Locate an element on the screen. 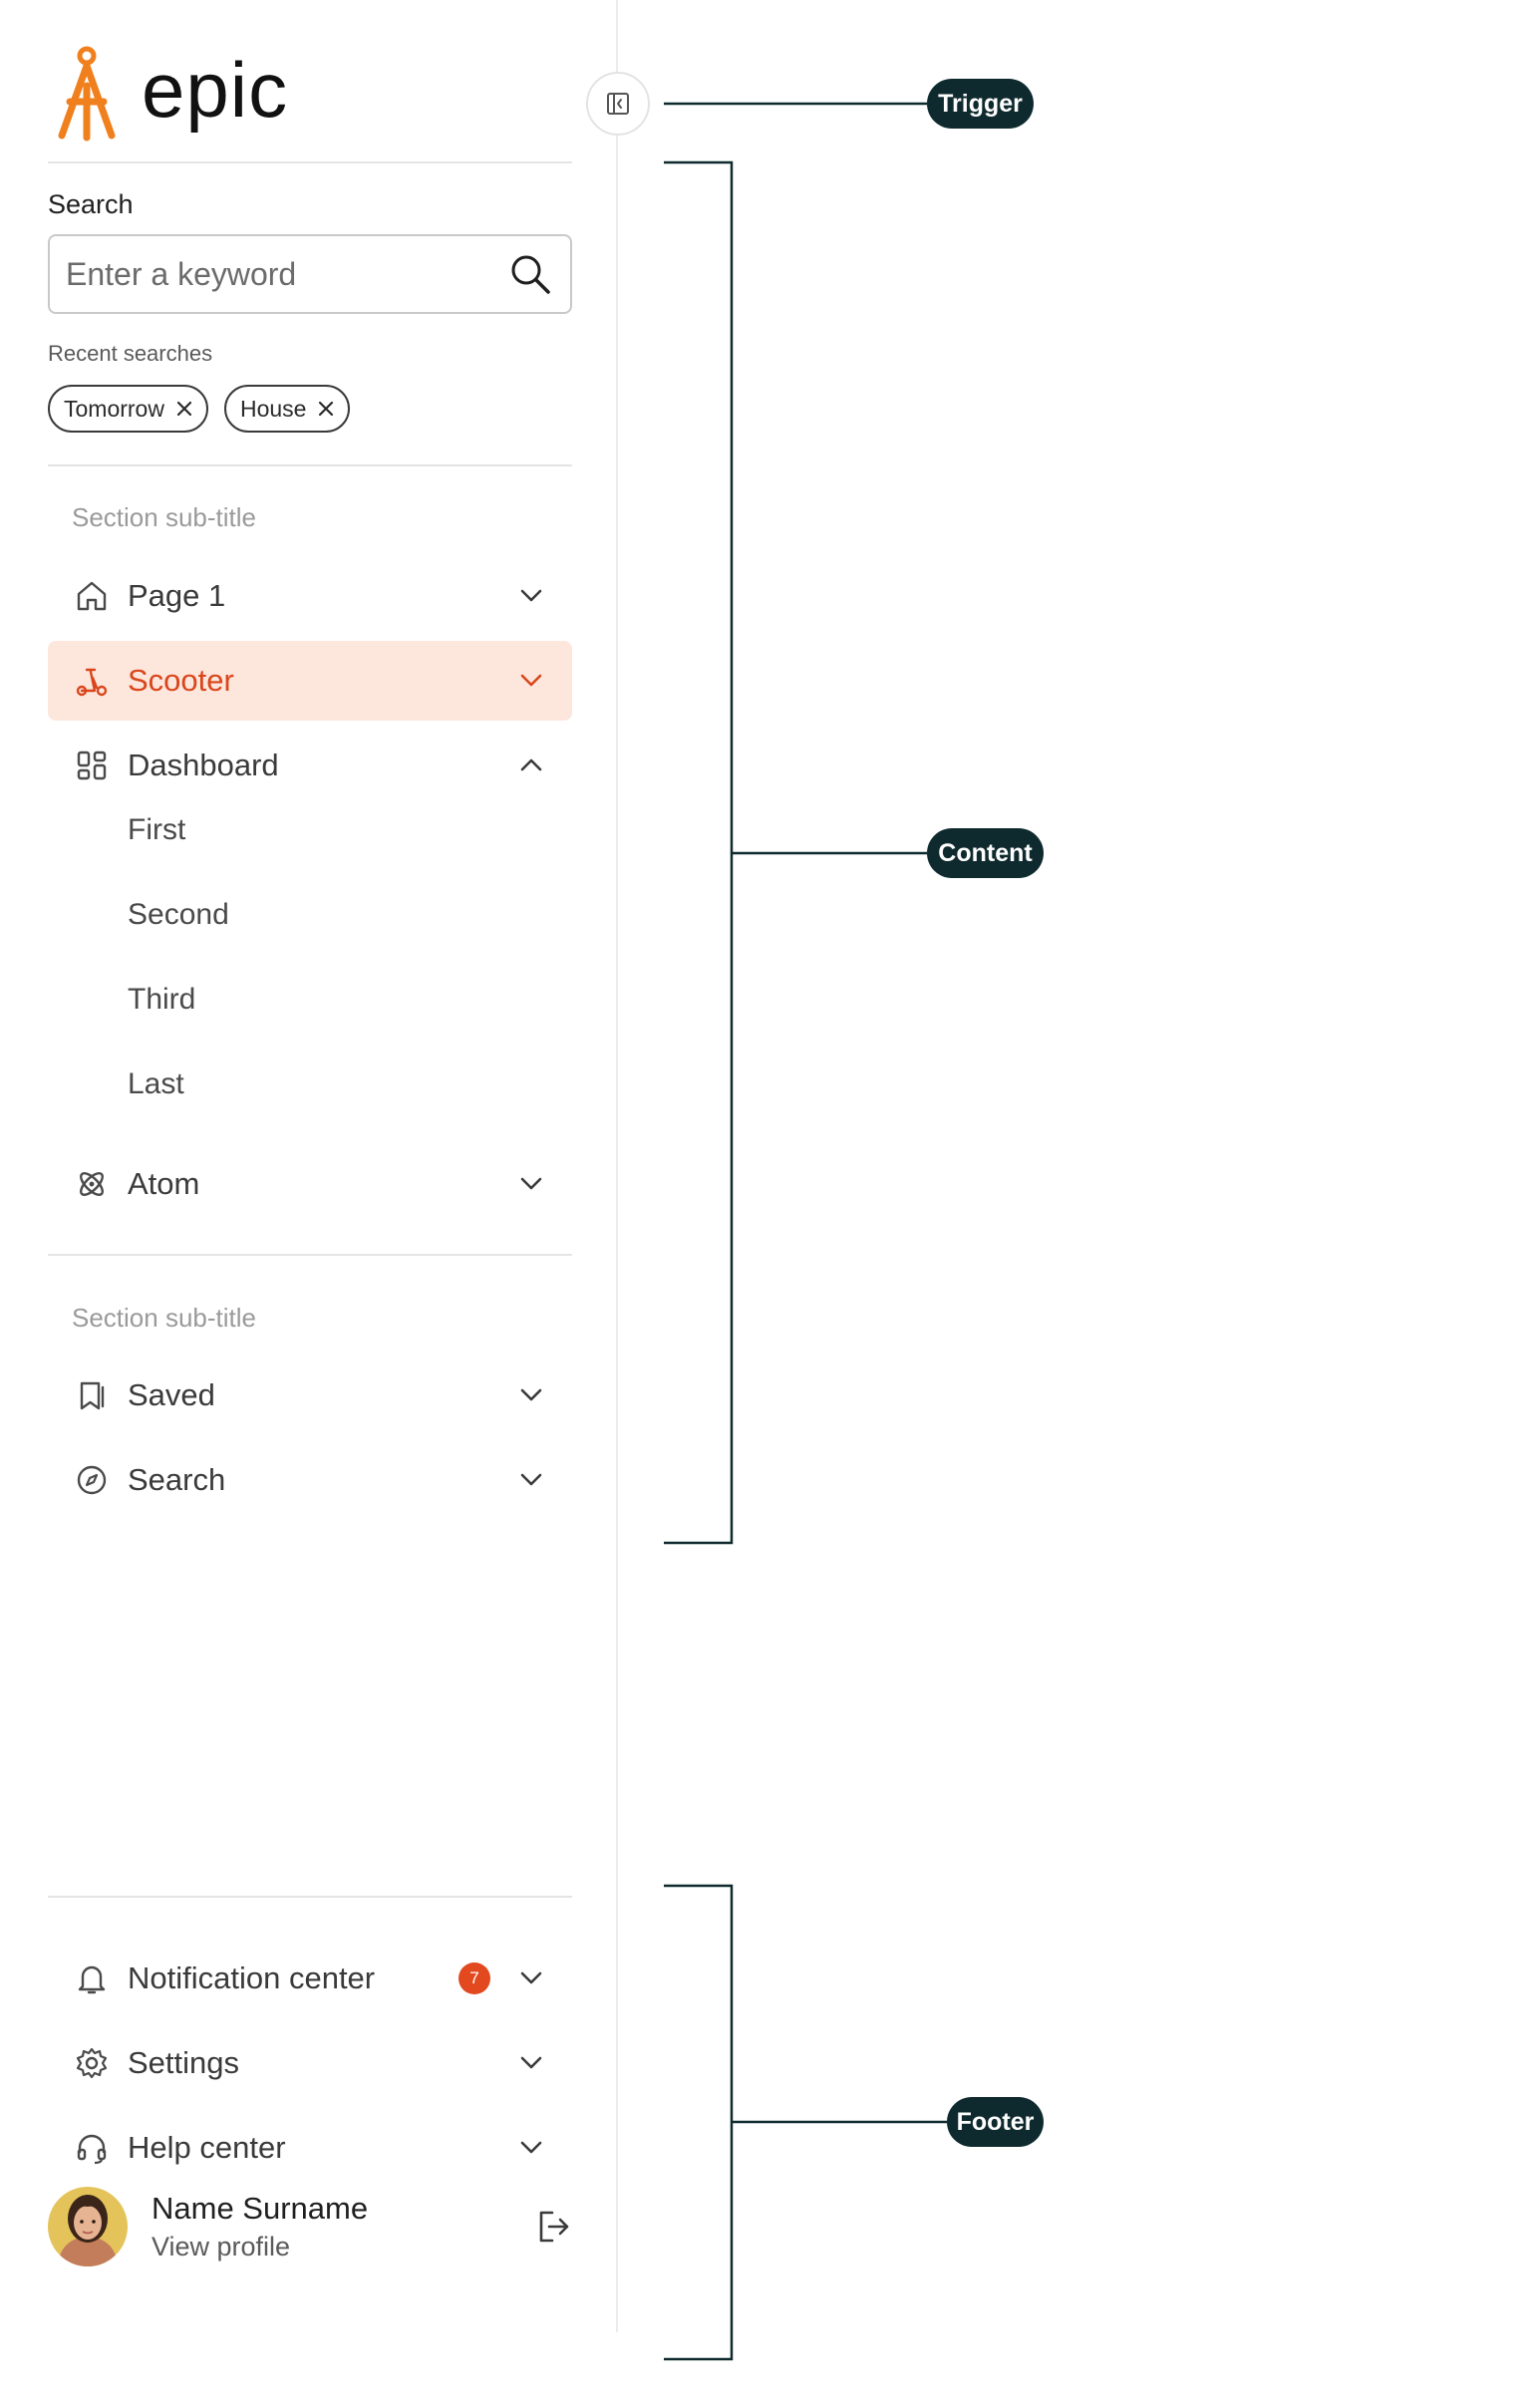 This screenshot has width=1525, height=2408. nav-item-search: Search is located at coordinates (310, 1480).